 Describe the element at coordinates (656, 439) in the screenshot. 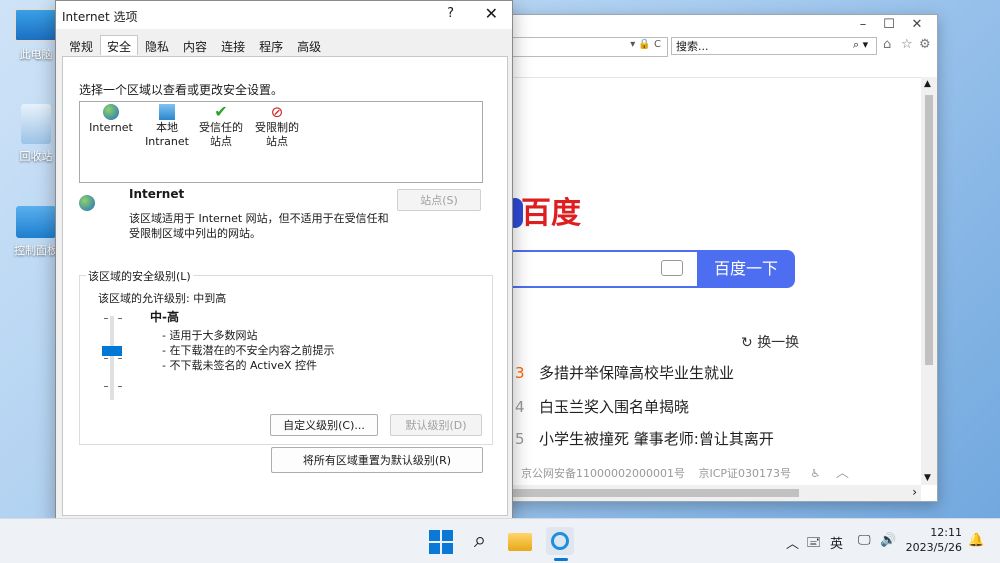

I see `hot-list-text: 小学生被撞死 肇事老师:曾让其离开` at that location.